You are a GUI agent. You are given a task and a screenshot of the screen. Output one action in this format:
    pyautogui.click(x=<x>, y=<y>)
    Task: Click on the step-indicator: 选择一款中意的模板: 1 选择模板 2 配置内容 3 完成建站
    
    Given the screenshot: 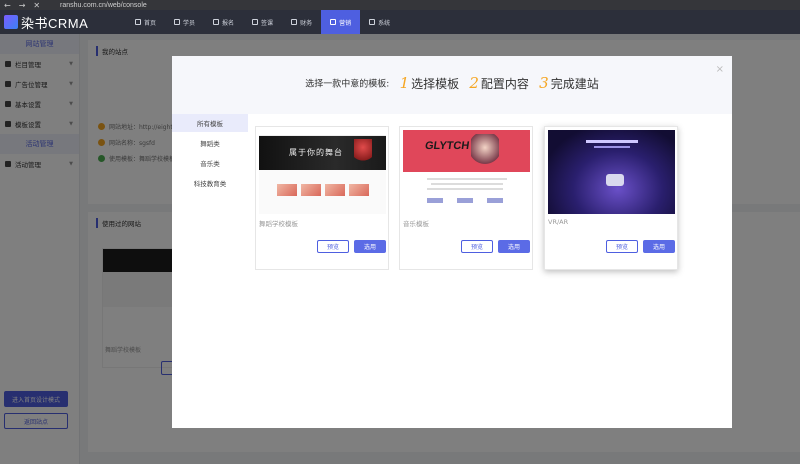 What is the action you would take?
    pyautogui.click(x=452, y=83)
    